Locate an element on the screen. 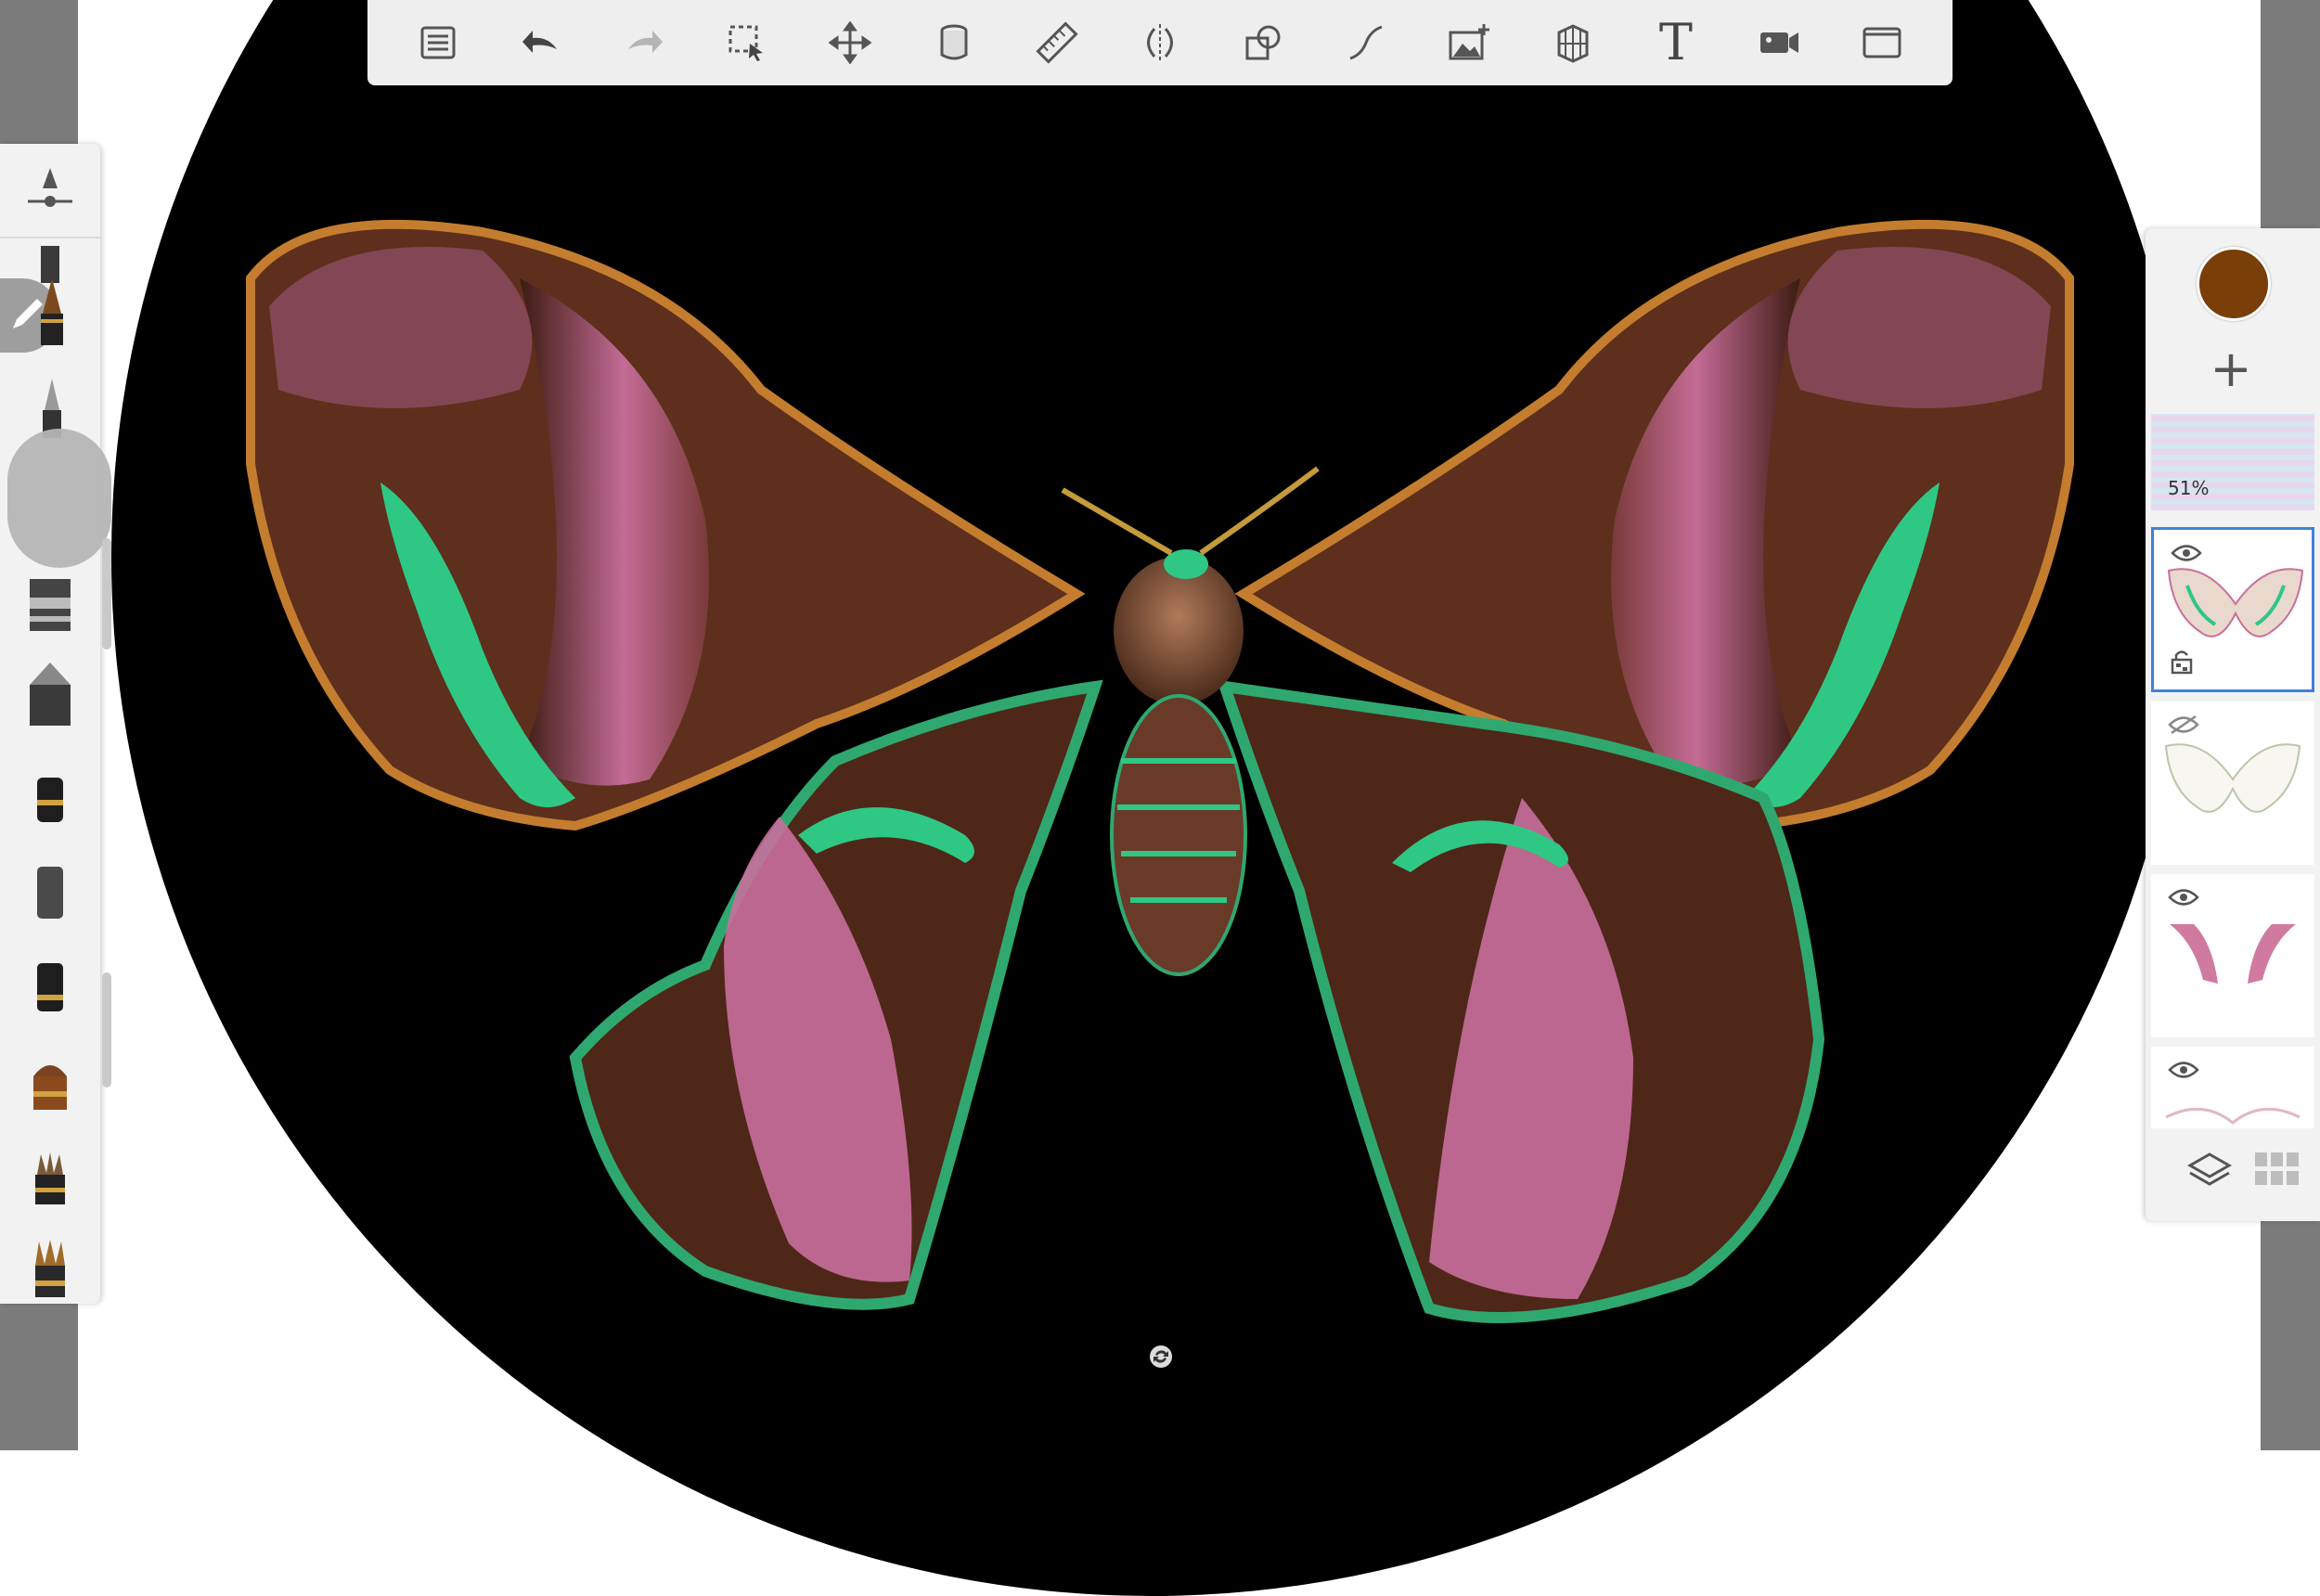 The height and width of the screenshot is (1596, 2320). text-icon-glyph: T is located at coordinates (1676, 42).